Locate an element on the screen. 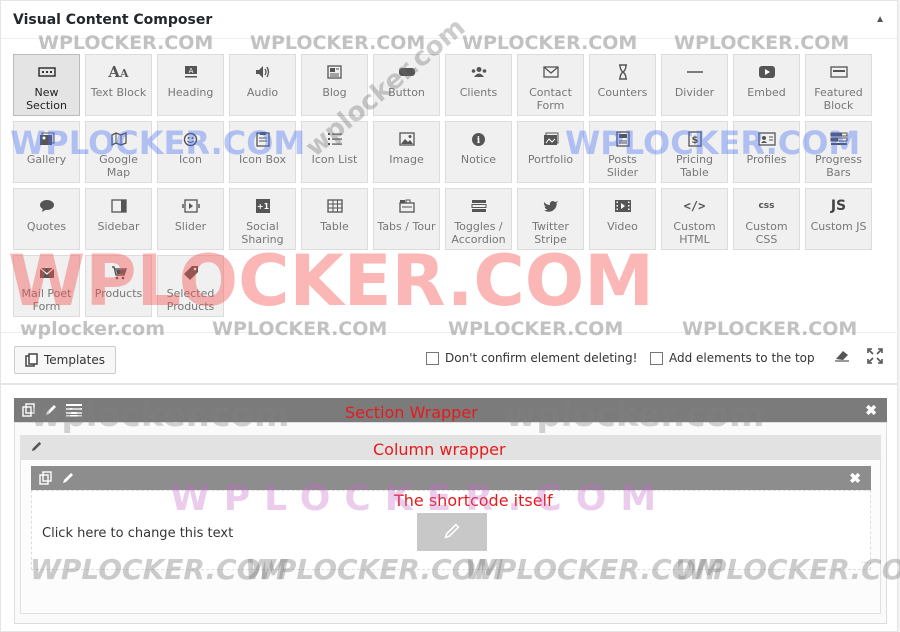 Image resolution: width=900 pixels, height=632 pixels. element-tile-blog: Blog is located at coordinates (334, 85).